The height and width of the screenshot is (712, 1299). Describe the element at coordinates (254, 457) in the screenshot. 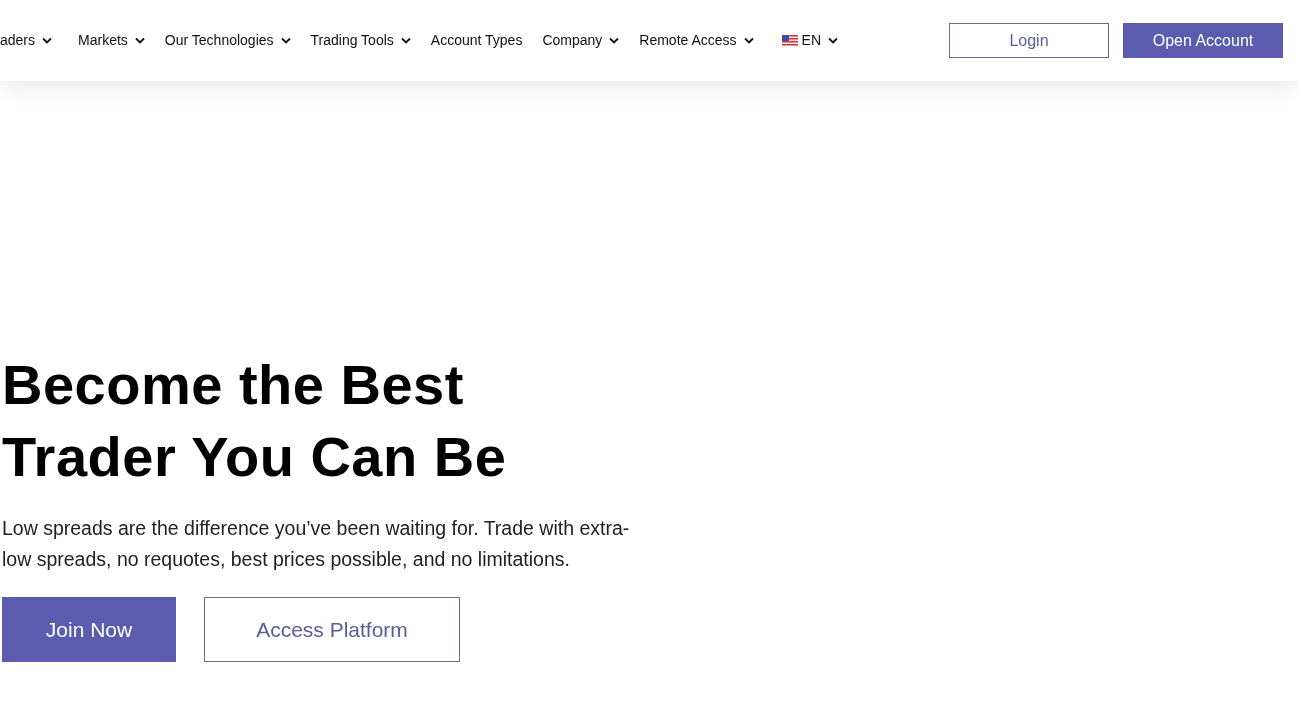

I see `hero-title: Trader You Can Be` at that location.